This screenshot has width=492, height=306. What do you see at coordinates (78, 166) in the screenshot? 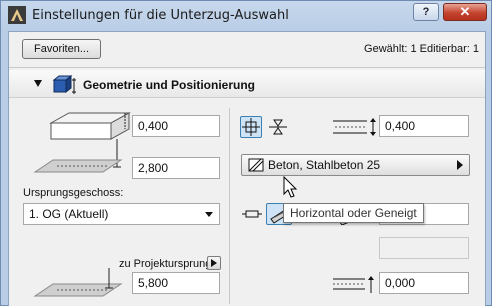
I see `reference-plane-icon` at bounding box center [78, 166].